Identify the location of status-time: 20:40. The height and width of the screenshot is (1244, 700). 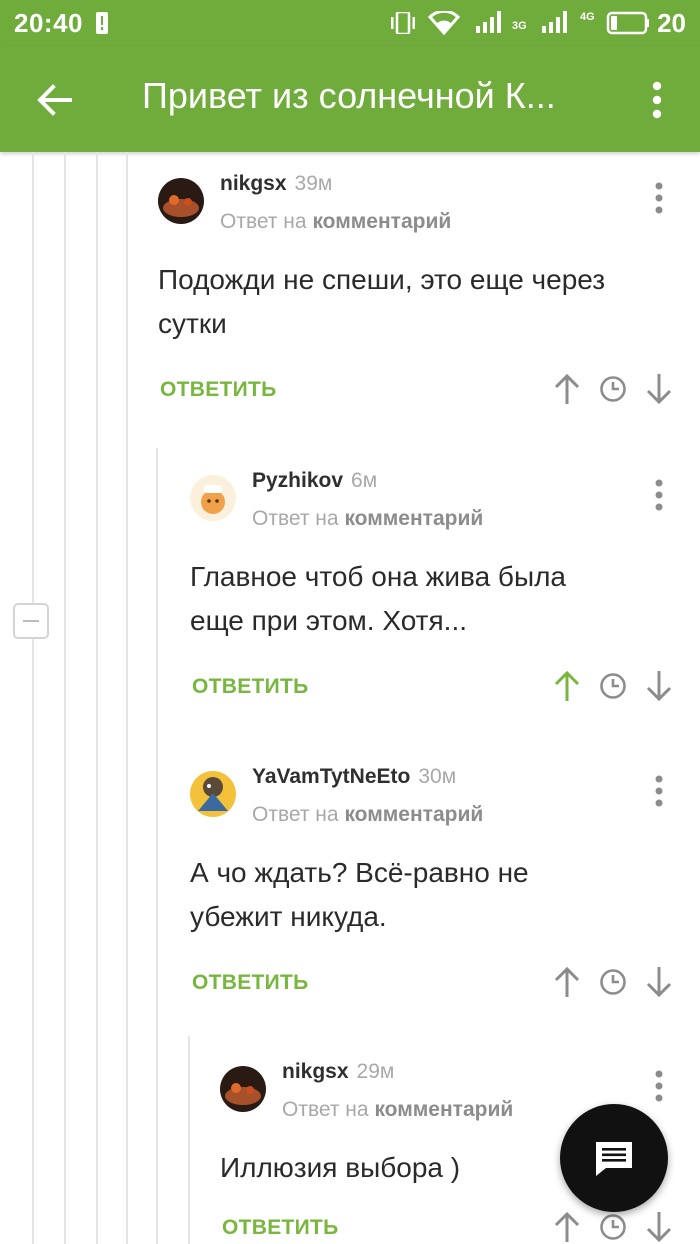
(48, 23).